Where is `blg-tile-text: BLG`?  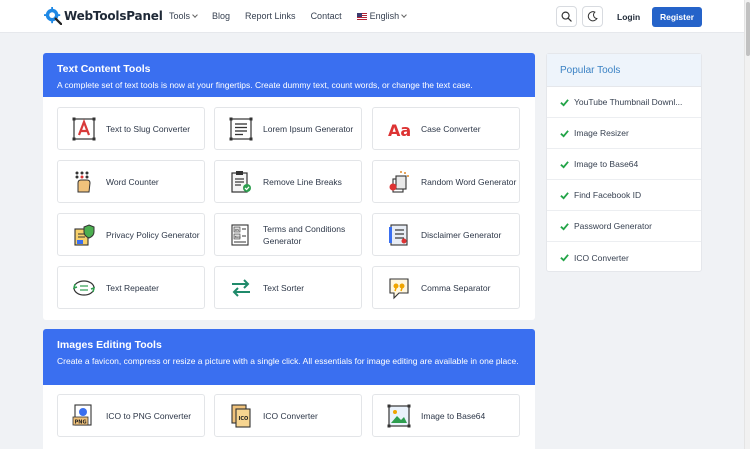 blg-tile-text: BLG is located at coordinates (238, 237).